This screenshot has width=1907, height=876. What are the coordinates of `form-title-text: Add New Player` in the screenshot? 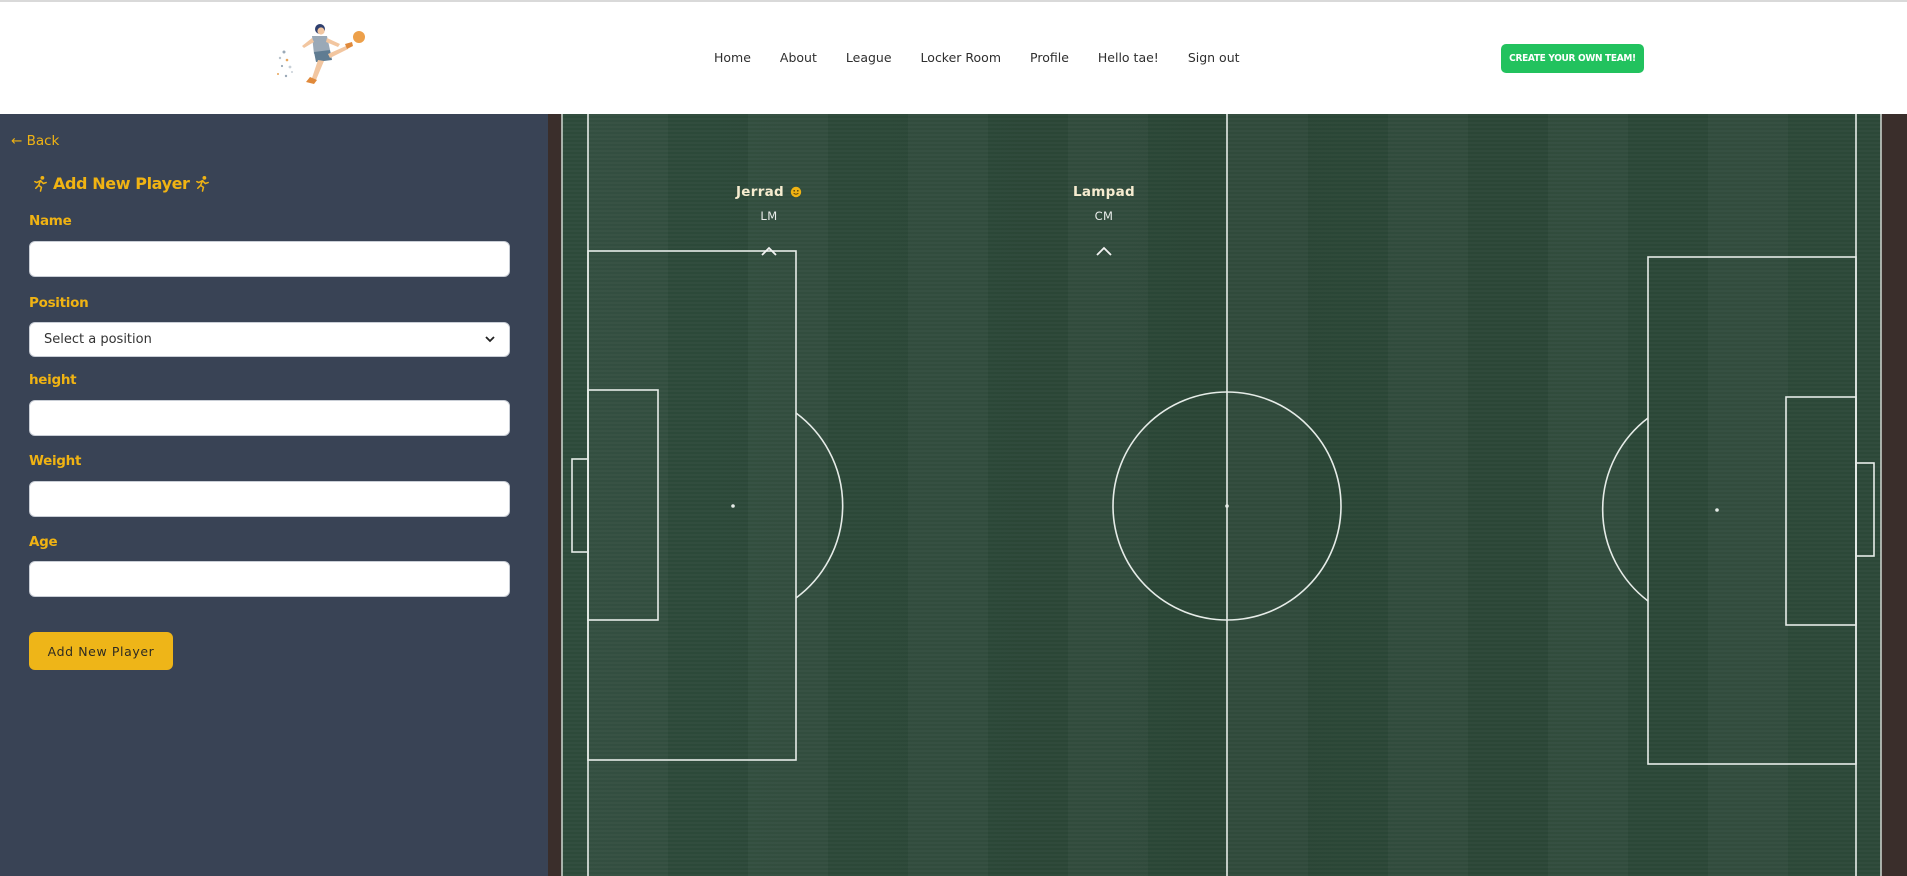 It's located at (121, 183).